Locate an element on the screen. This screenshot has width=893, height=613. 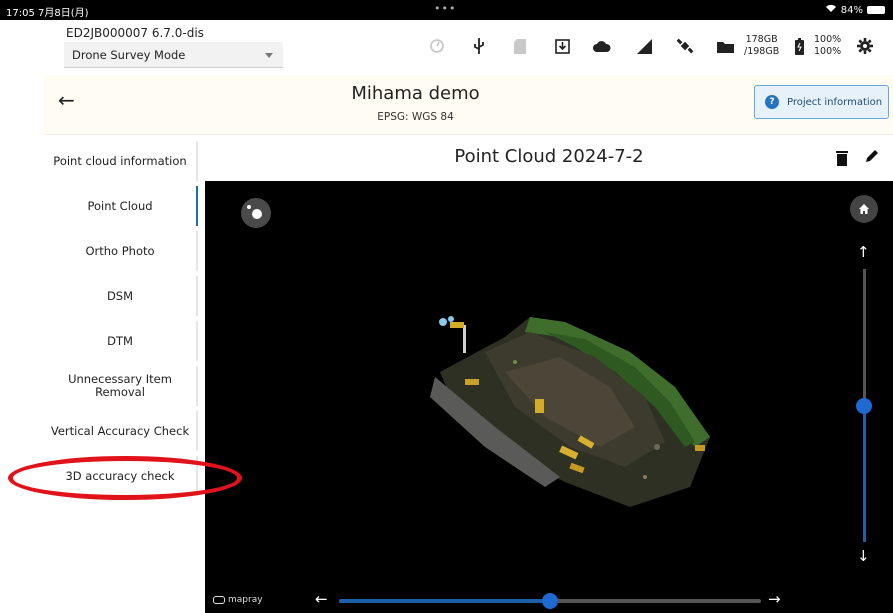
trash-icon is located at coordinates (842, 158).